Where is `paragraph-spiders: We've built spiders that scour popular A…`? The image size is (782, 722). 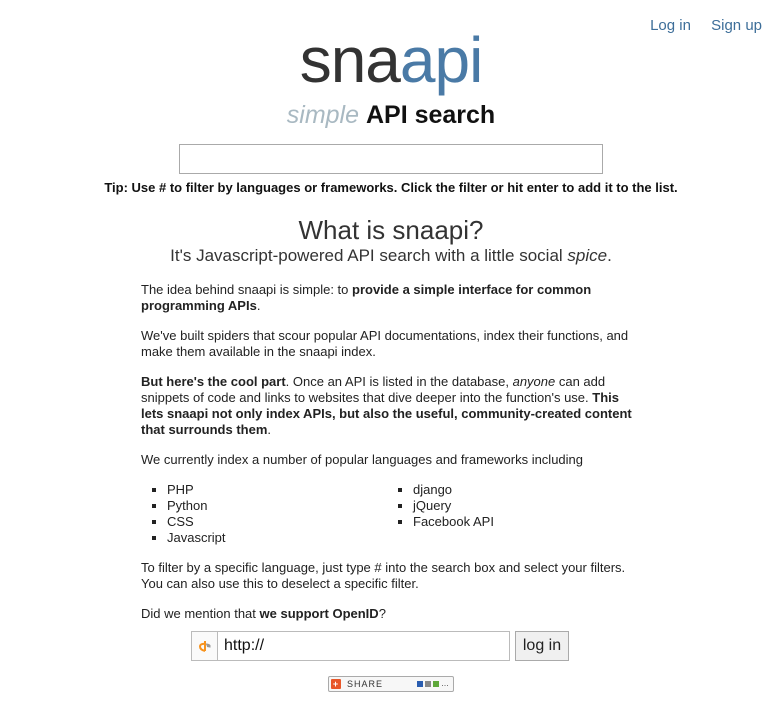 paragraph-spiders: We've built spiders that scour popular A… is located at coordinates (385, 343).